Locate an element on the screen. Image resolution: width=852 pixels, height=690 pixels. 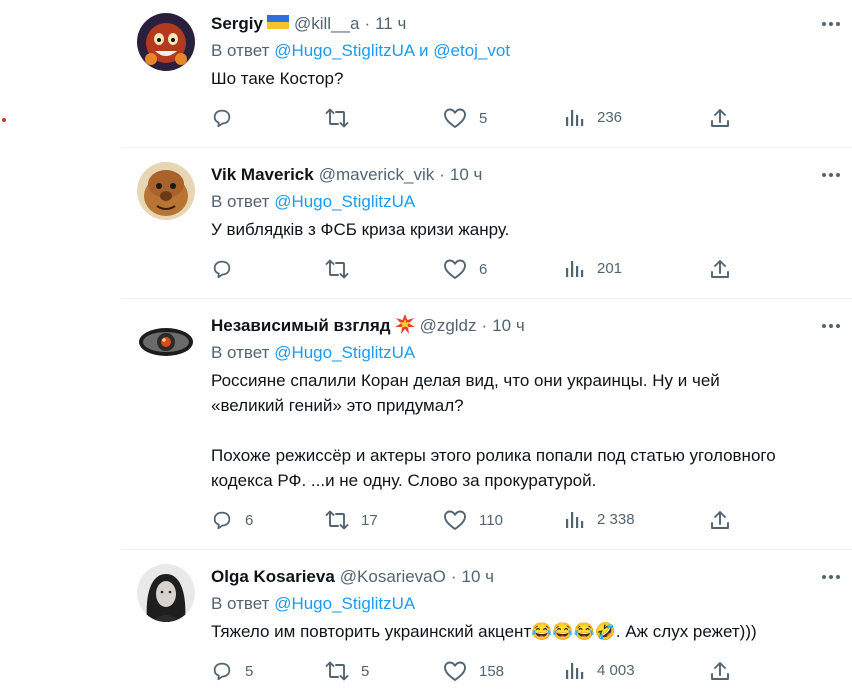
like-button: 5 is located at coordinates (465, 118).